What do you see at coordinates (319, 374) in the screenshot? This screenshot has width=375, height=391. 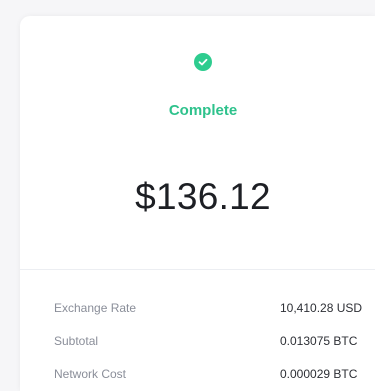 I see `detail-value: 0.000029 BTC` at bounding box center [319, 374].